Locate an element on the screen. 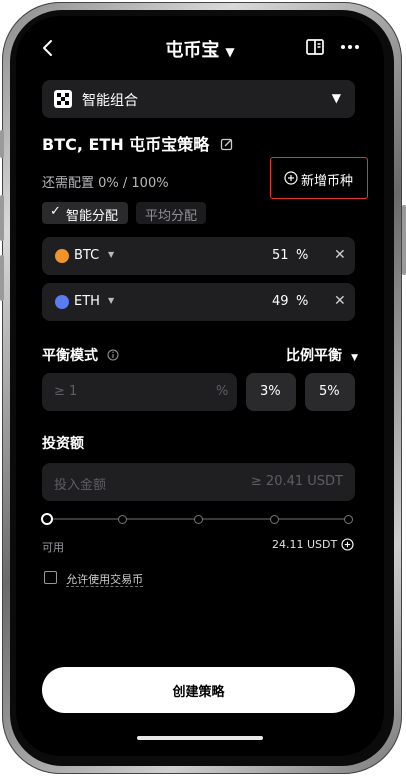  available-label: 可用 is located at coordinates (53, 547).